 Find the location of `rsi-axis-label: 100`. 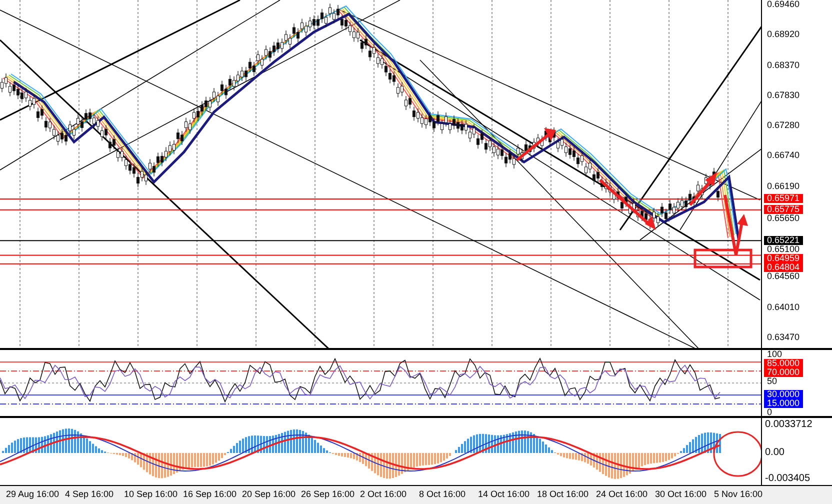

rsi-axis-label: 100 is located at coordinates (774, 354).